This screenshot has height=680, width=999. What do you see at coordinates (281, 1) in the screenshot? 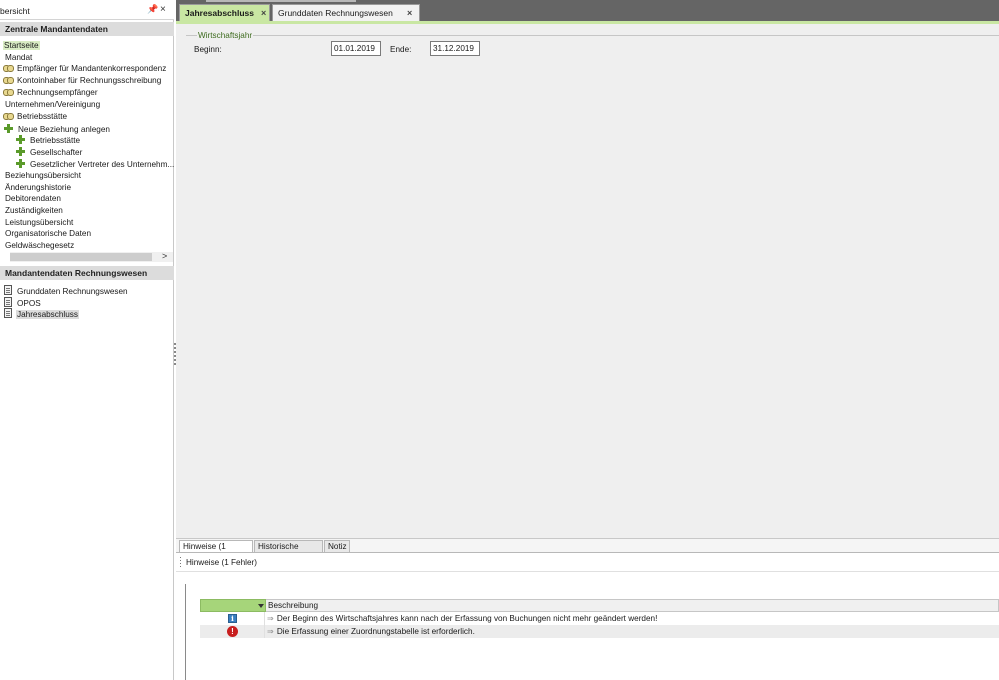
I see `tabbar-top-strip` at bounding box center [281, 1].